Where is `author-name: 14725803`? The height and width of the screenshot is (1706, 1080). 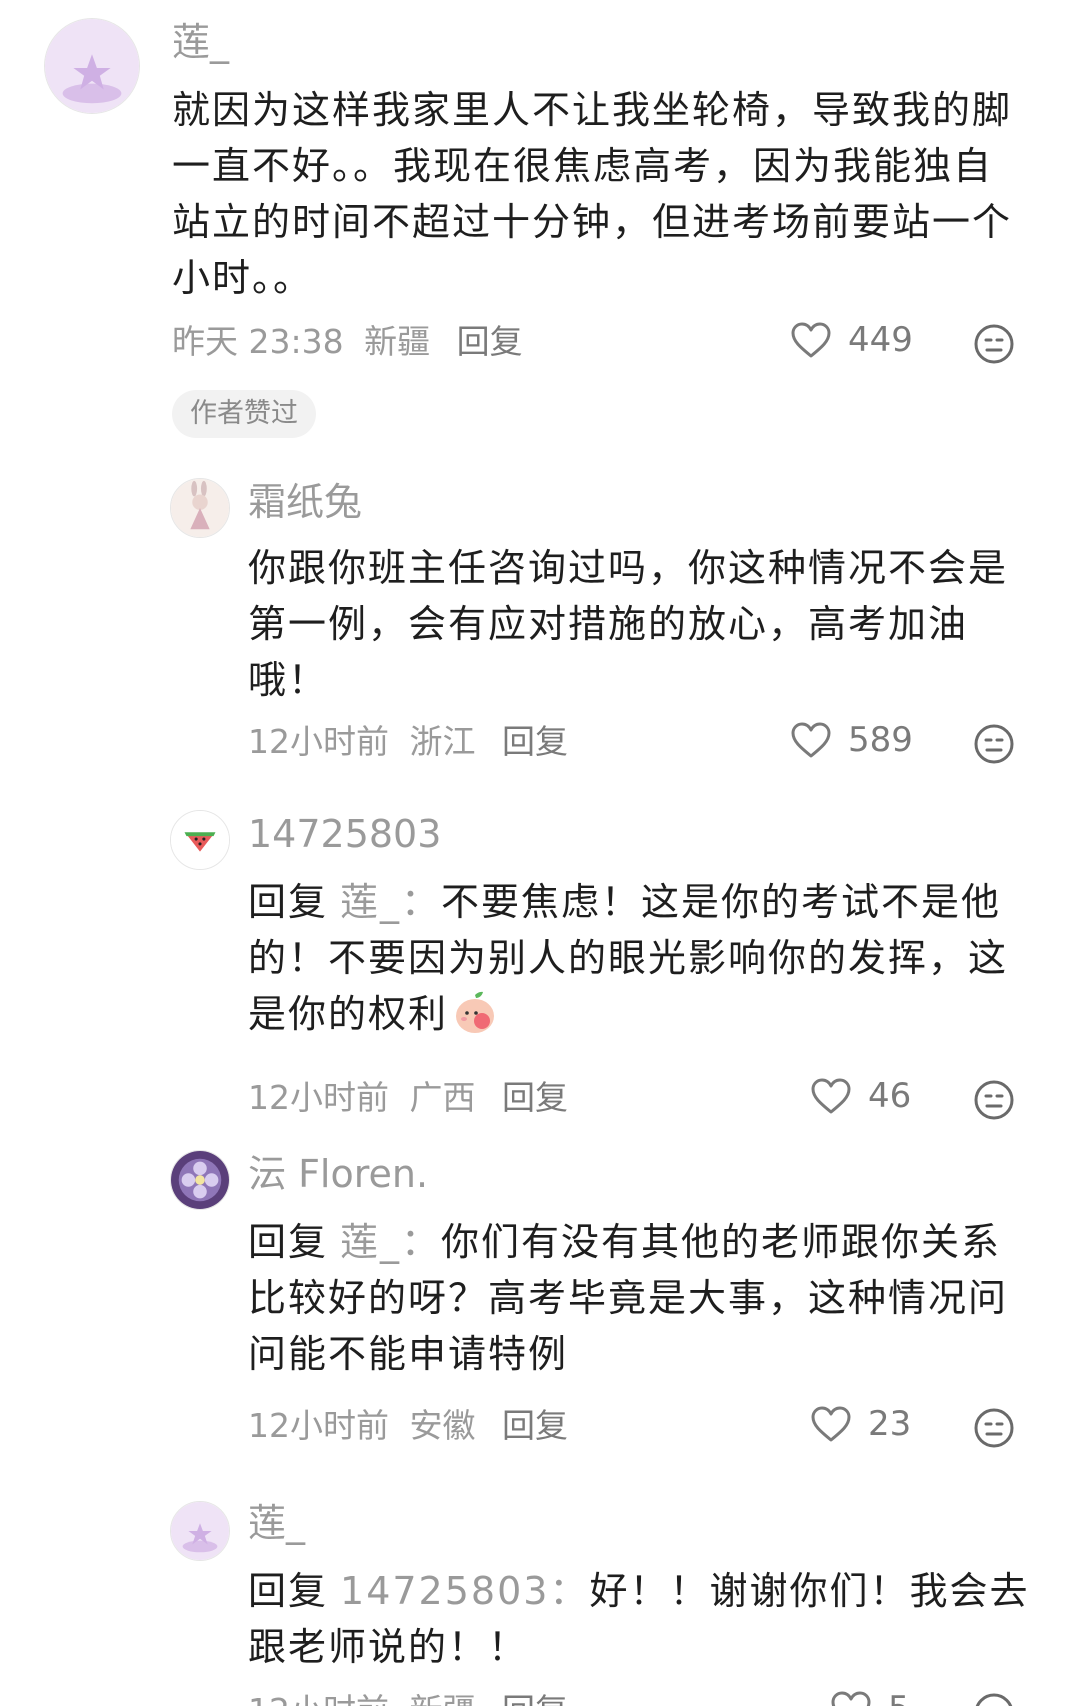 author-name: 14725803 is located at coordinates (344, 834).